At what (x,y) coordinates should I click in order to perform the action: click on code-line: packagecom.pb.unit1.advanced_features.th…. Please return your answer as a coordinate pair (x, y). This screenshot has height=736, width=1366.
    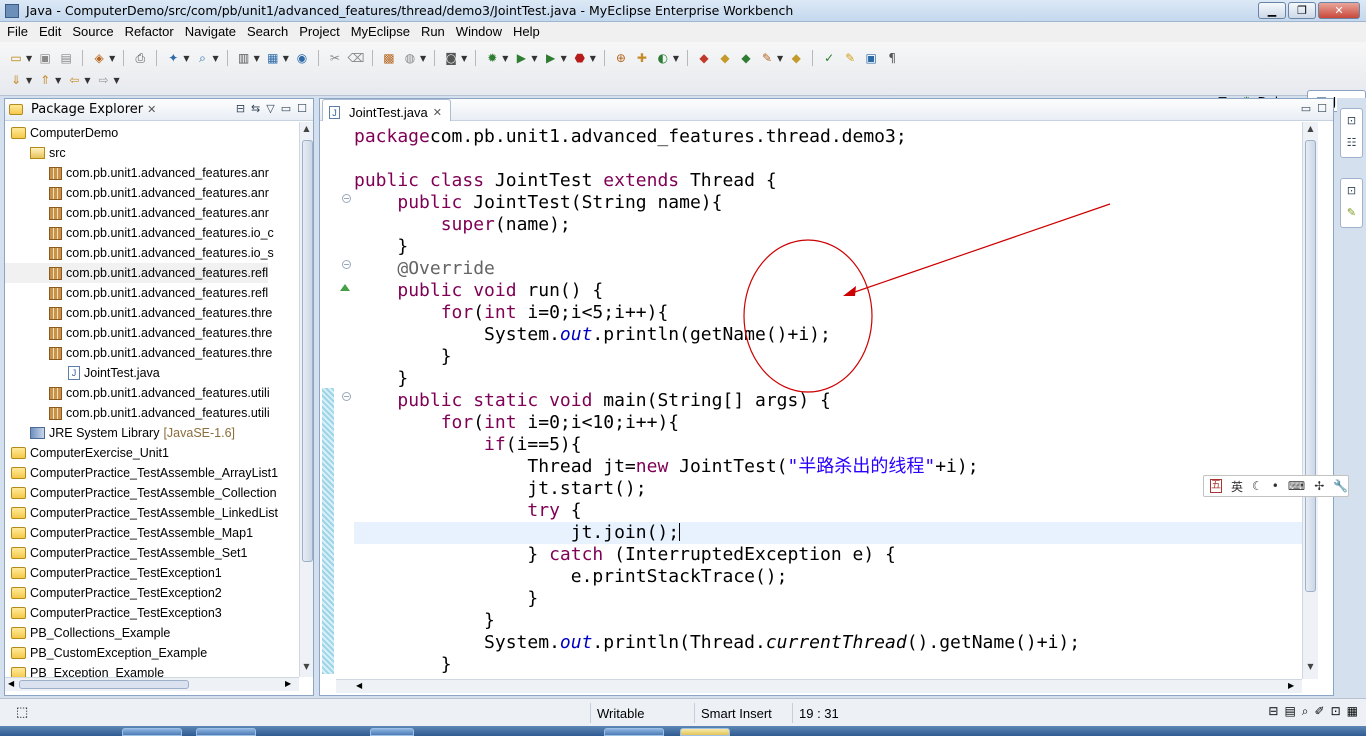
    Looking at the image, I should click on (828, 137).